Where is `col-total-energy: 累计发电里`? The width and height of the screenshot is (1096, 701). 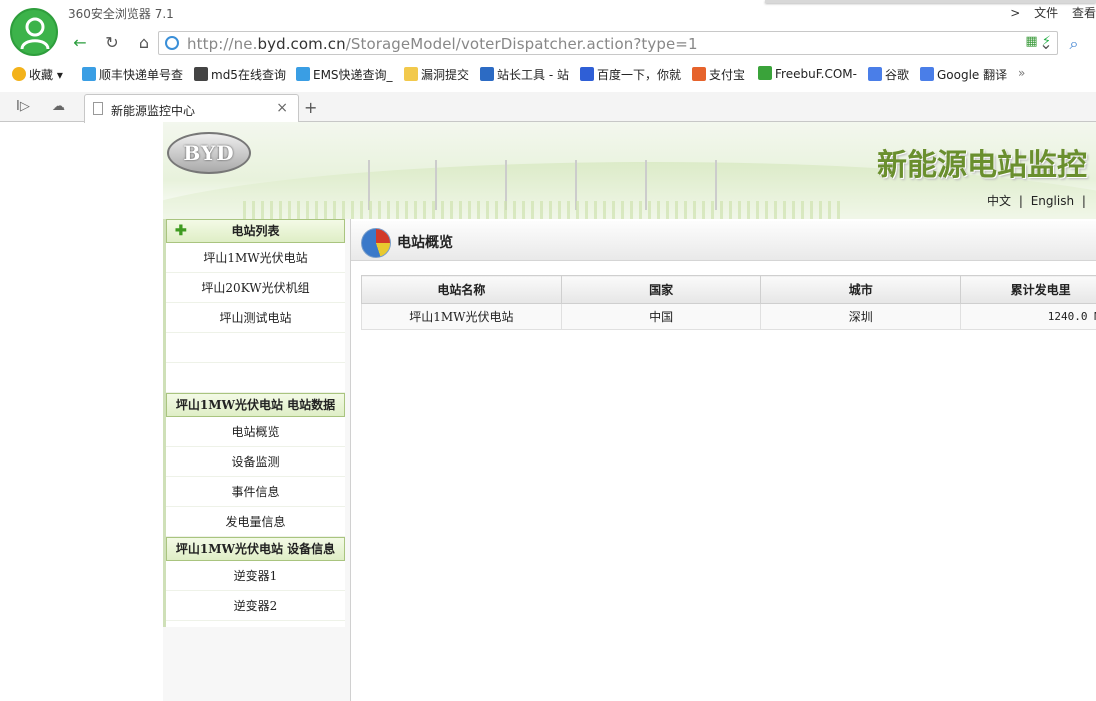
col-total-energy: 累计发电里 is located at coordinates (1028, 289).